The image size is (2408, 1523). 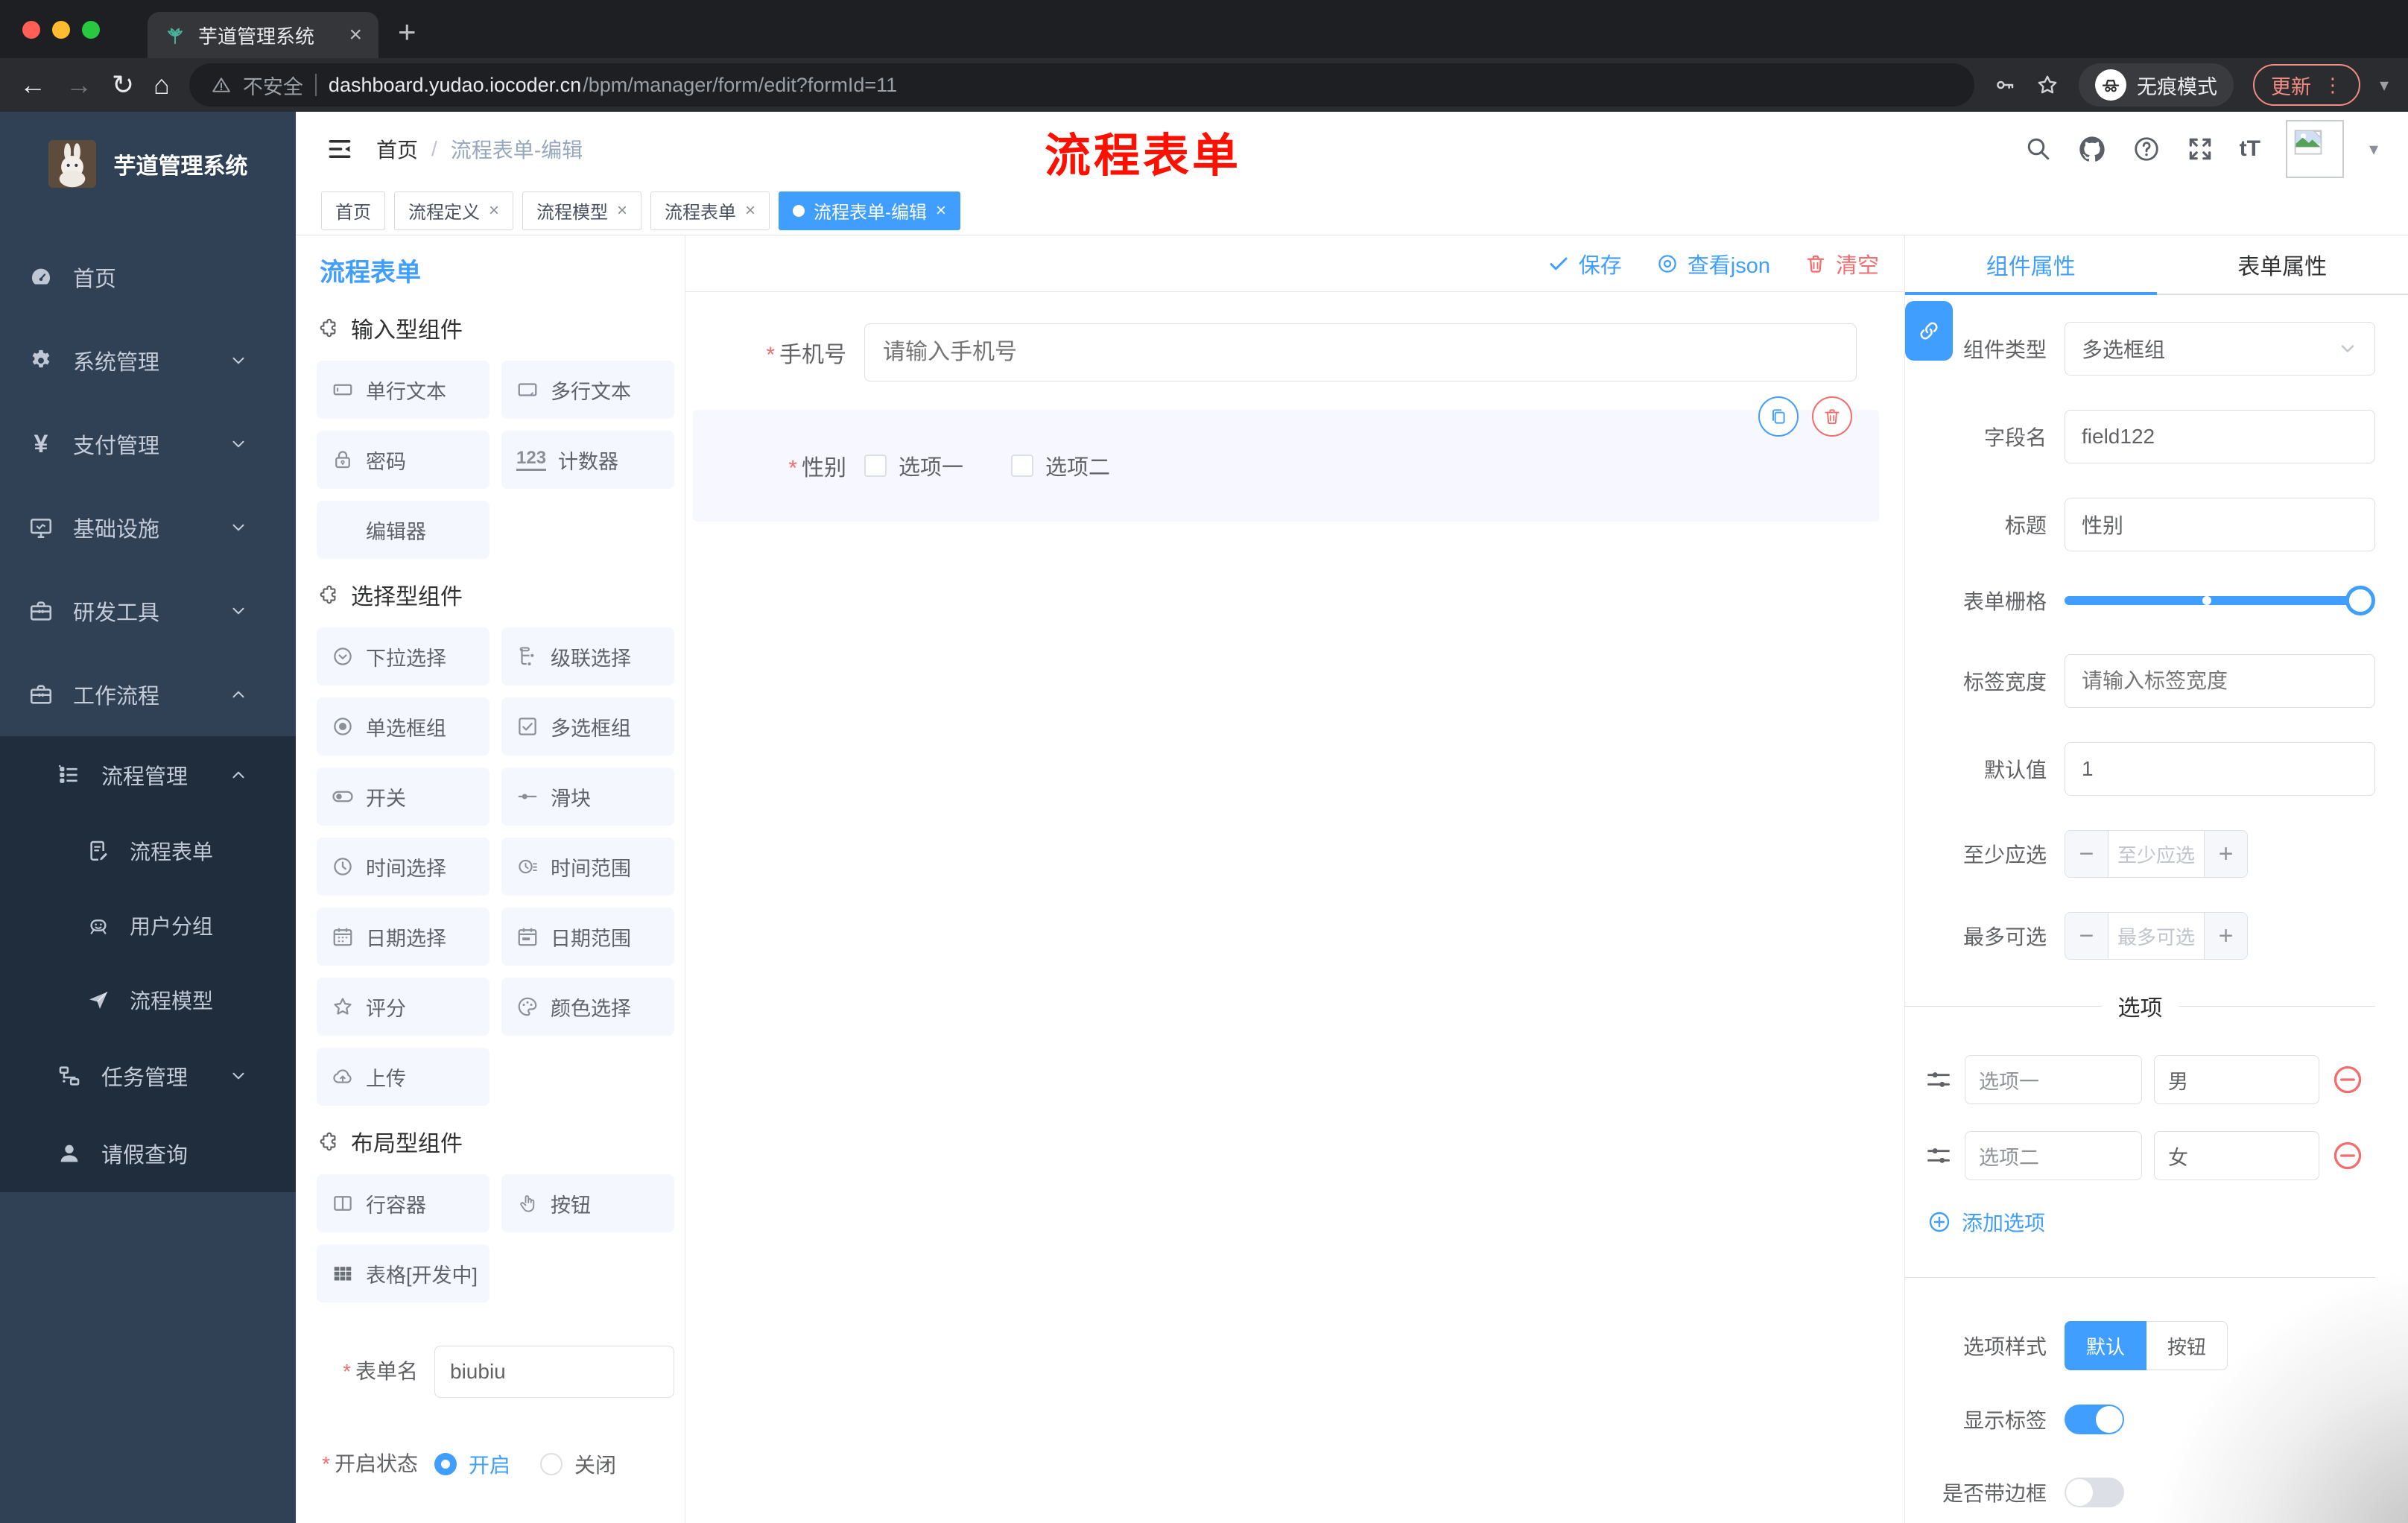 What do you see at coordinates (148, 1000) in the screenshot?
I see `sidebar-item-process-model: 流程模型` at bounding box center [148, 1000].